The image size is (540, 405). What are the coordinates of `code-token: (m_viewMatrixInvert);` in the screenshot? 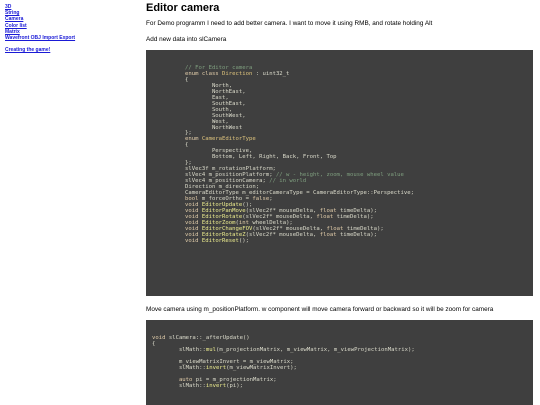 It's located at (261, 367).